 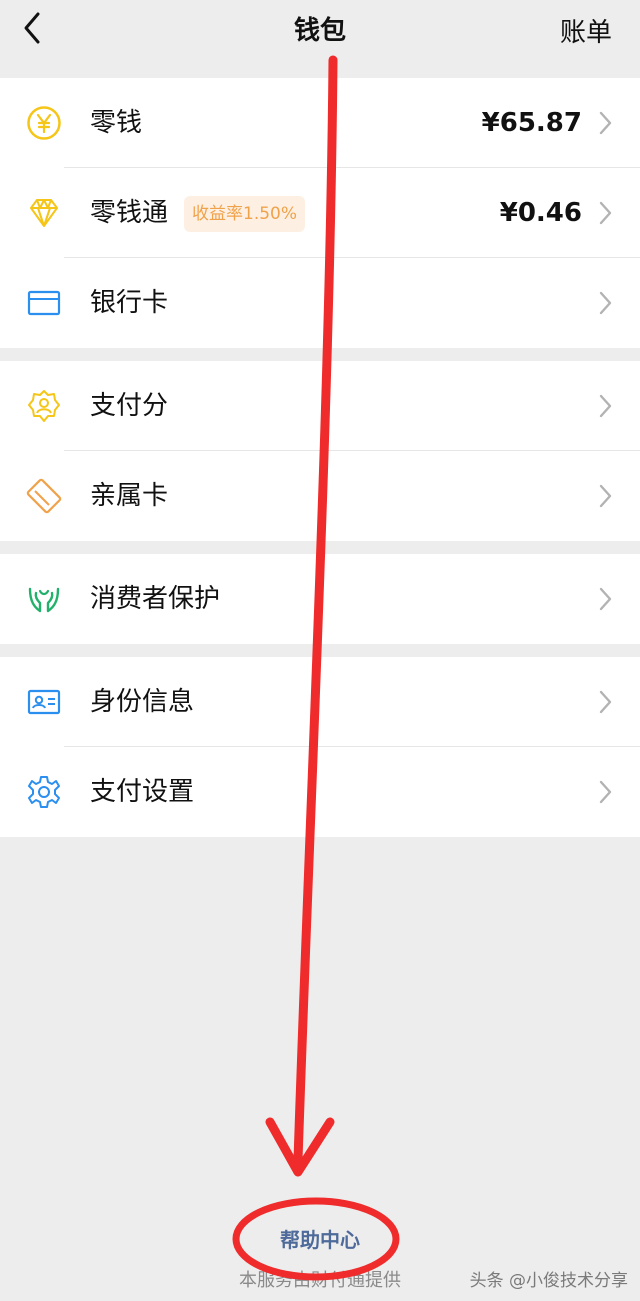 I want to click on bank-card-icon, so click(x=44, y=303).